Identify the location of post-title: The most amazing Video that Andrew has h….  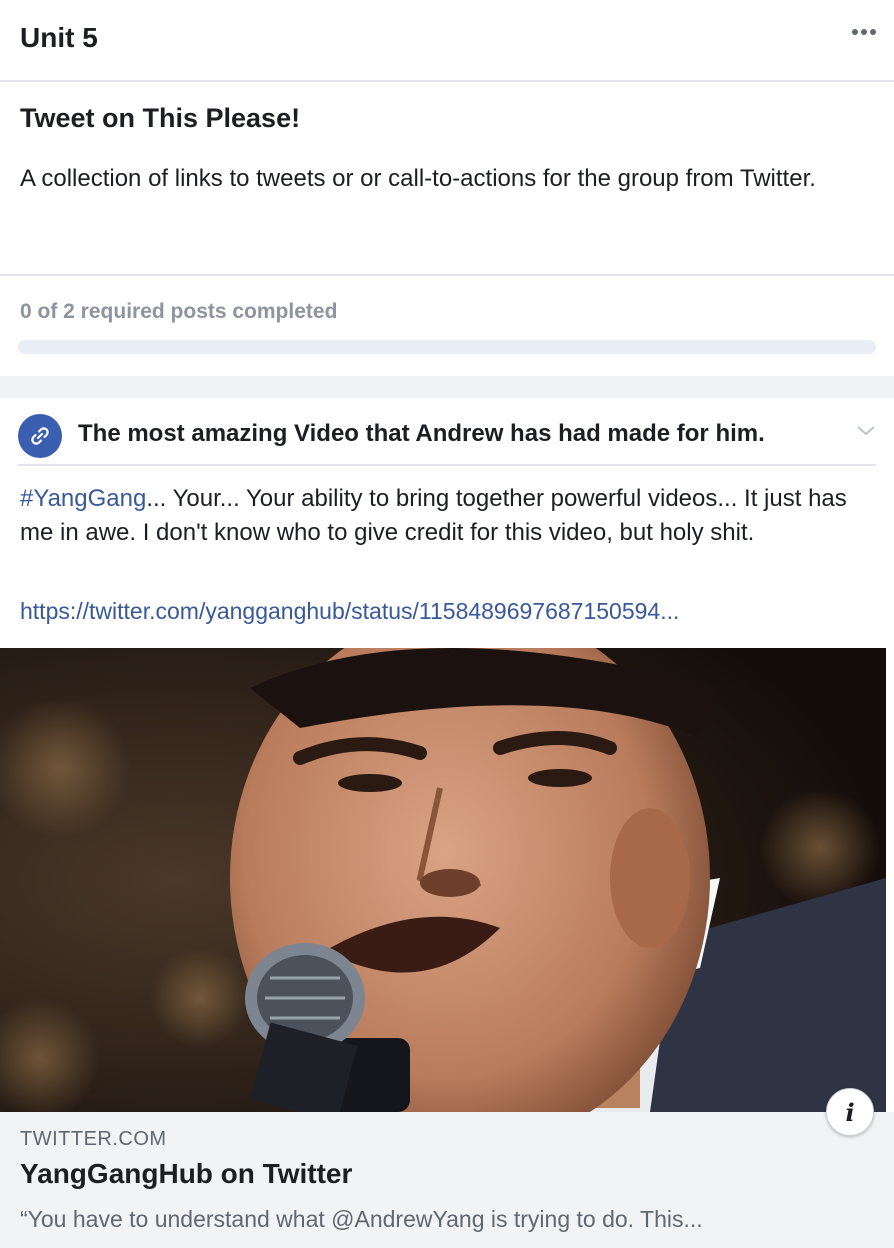
(421, 433).